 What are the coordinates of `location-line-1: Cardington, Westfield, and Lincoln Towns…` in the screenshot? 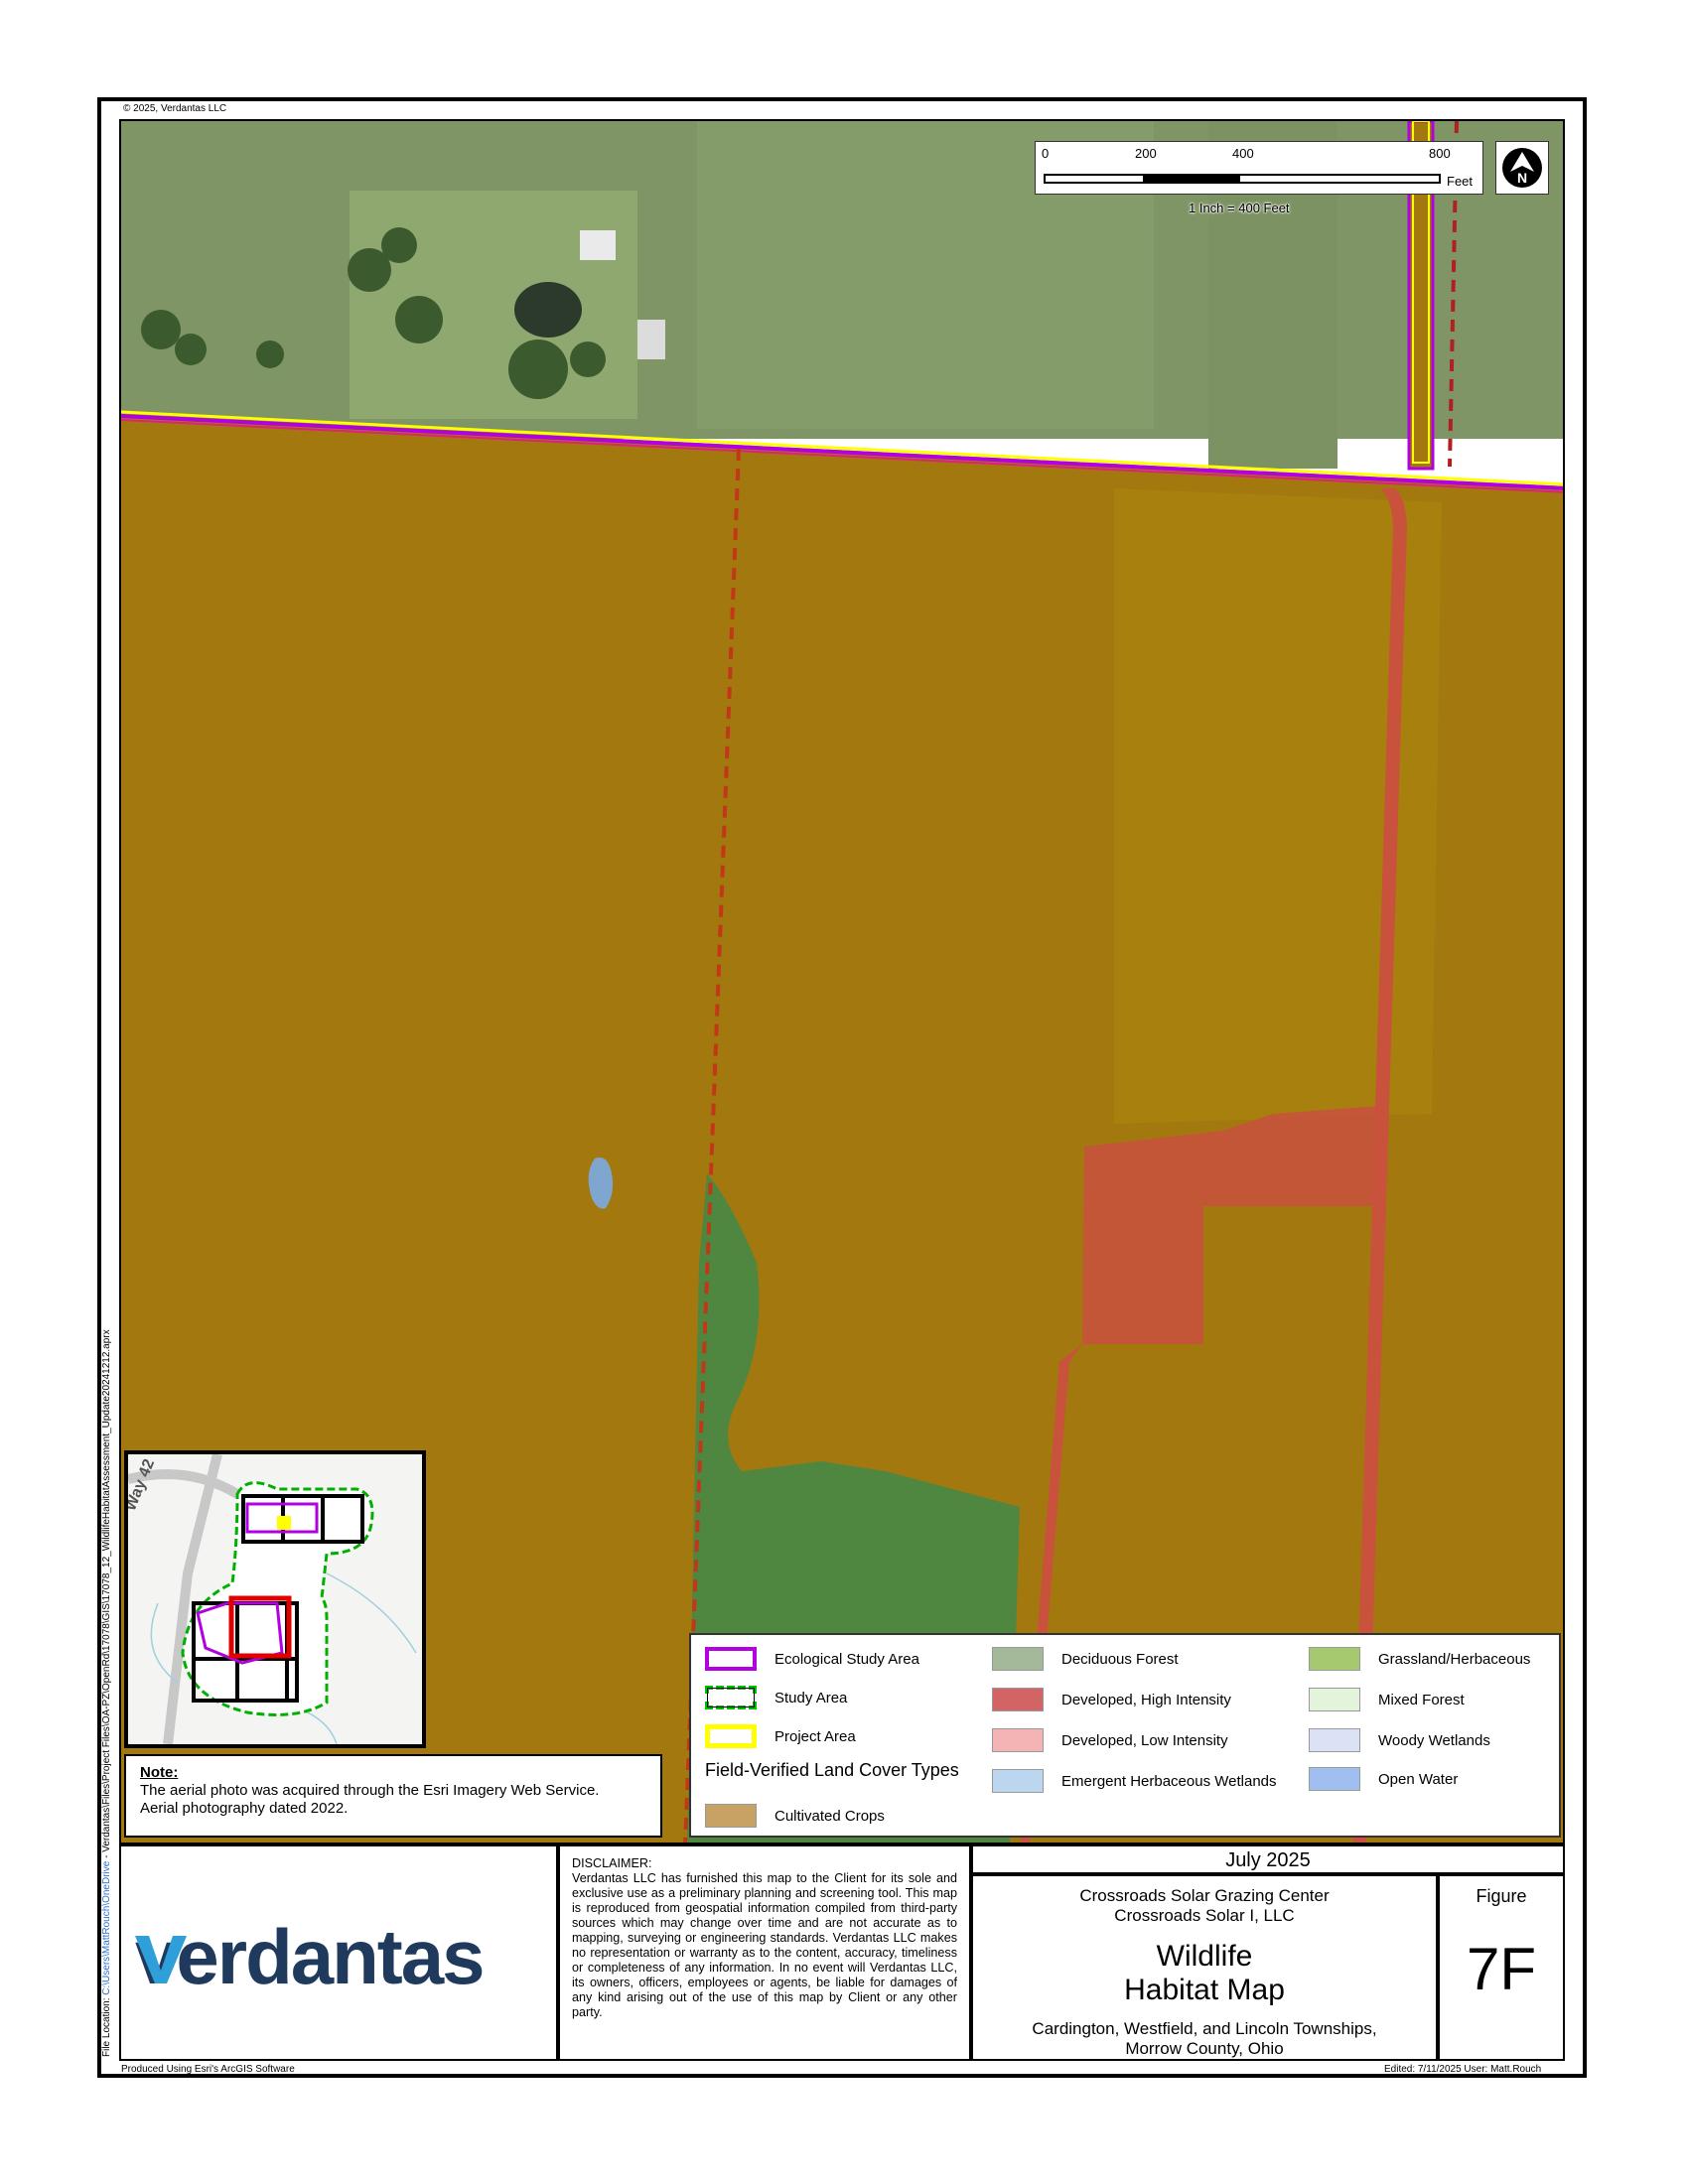 It's located at (1204, 2028).